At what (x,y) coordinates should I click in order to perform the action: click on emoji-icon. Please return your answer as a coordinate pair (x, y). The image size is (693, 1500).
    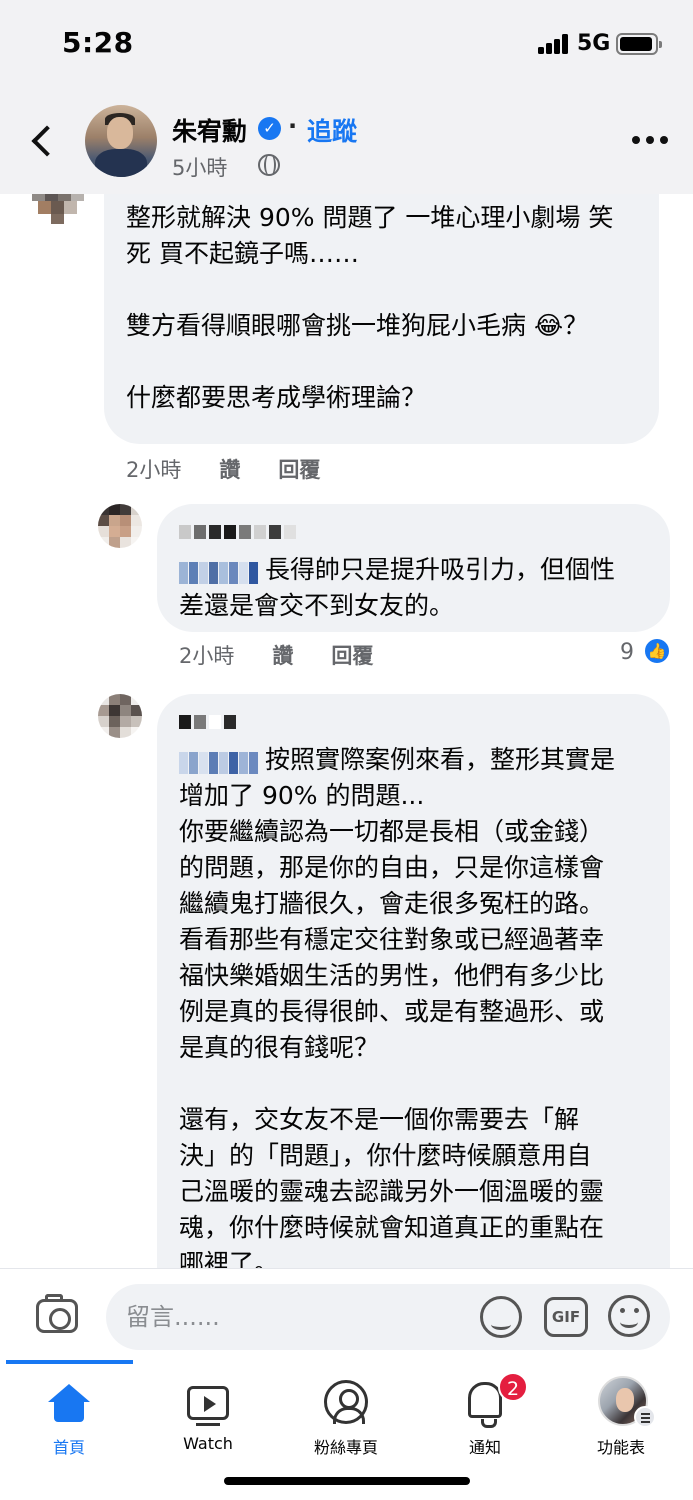
    Looking at the image, I should click on (629, 1316).